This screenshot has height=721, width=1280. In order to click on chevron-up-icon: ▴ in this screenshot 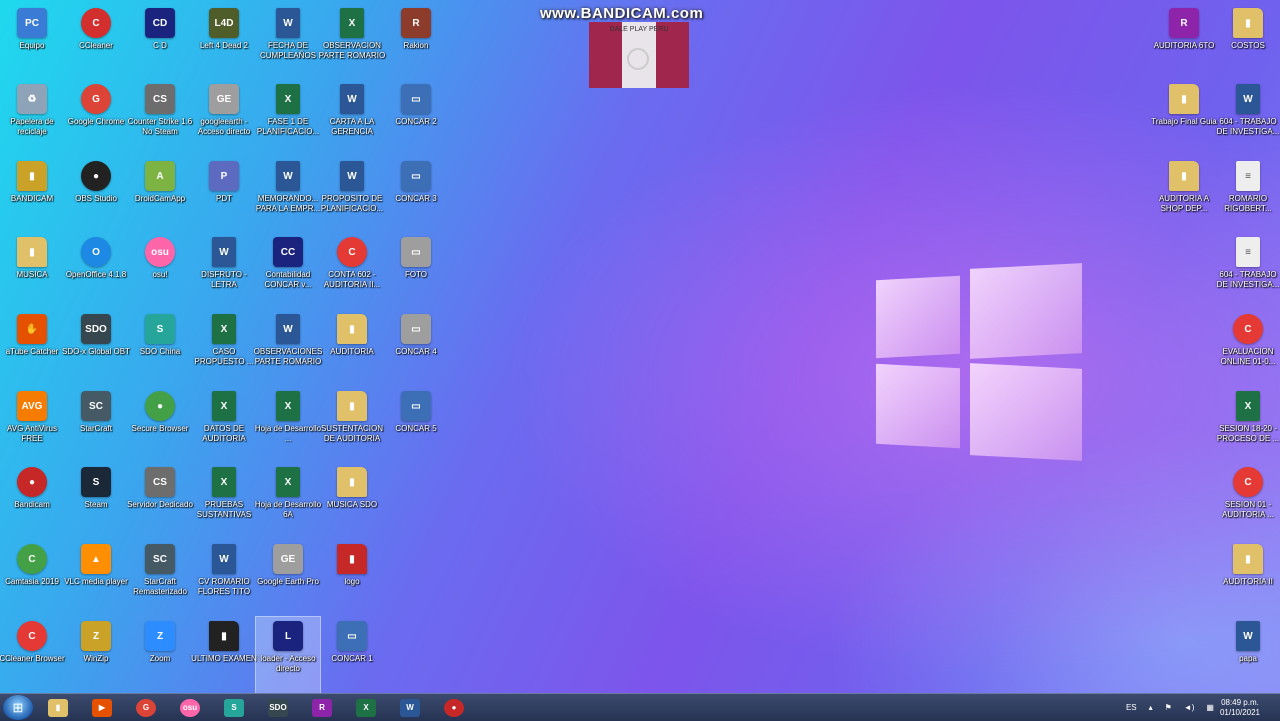, I will do `click(1151, 707)`.